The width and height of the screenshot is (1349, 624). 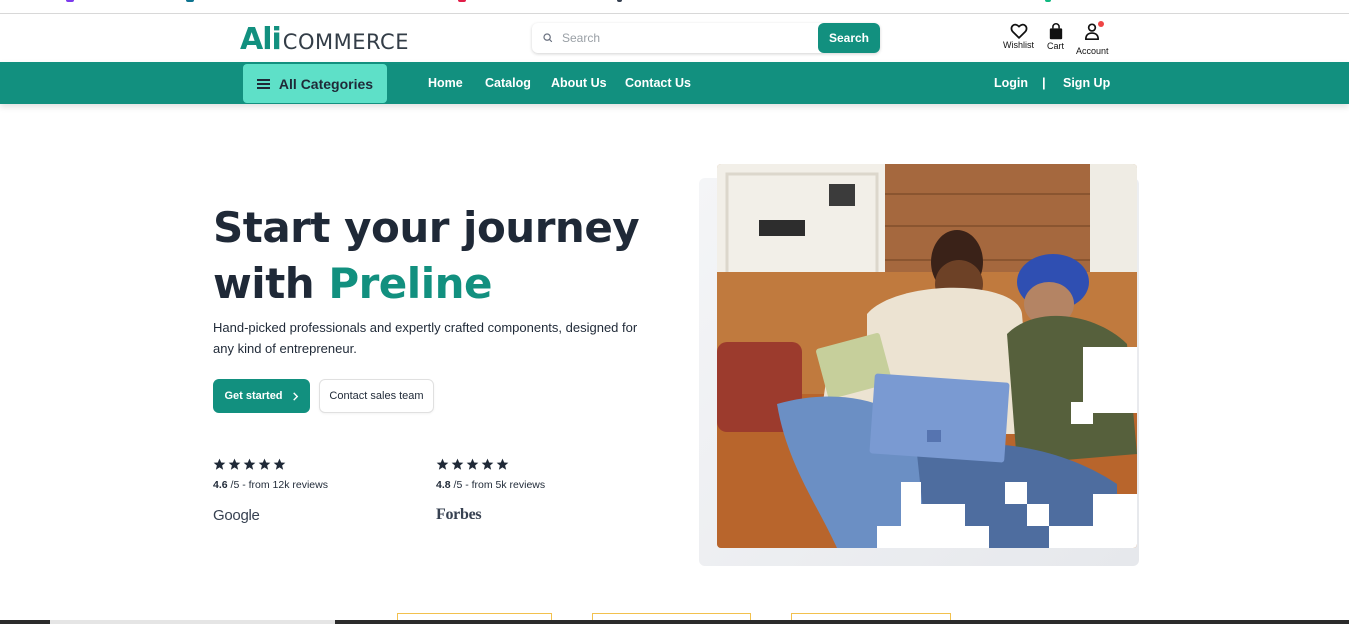 What do you see at coordinates (445, 83) in the screenshot?
I see `nav-home: Home` at bounding box center [445, 83].